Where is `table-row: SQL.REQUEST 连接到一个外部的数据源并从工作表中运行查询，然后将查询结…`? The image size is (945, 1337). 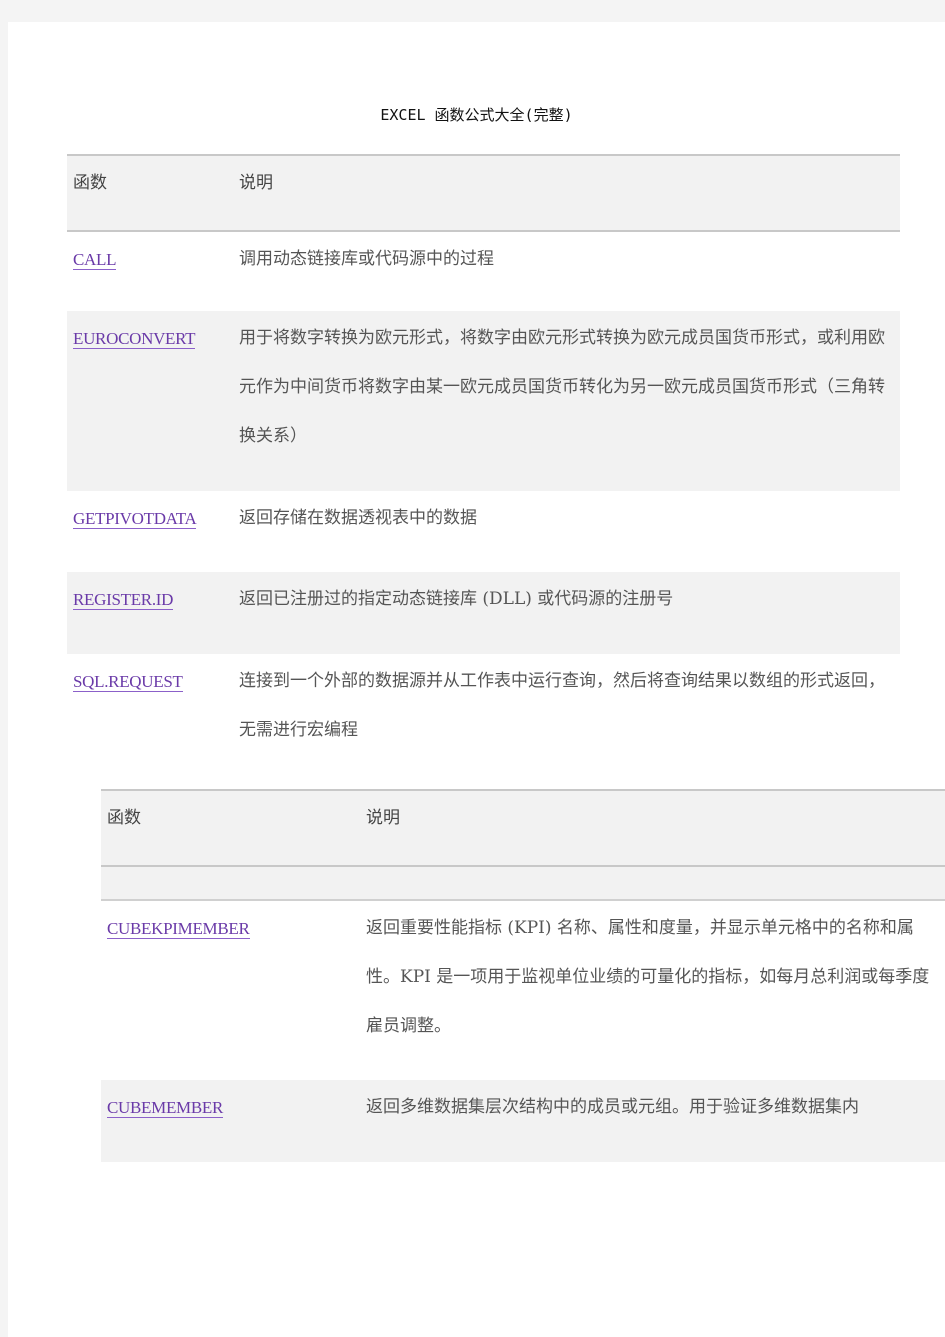 table-row: SQL.REQUEST 连接到一个外部的数据源并从工作表中运行查询，然后将查询结… is located at coordinates (483, 709).